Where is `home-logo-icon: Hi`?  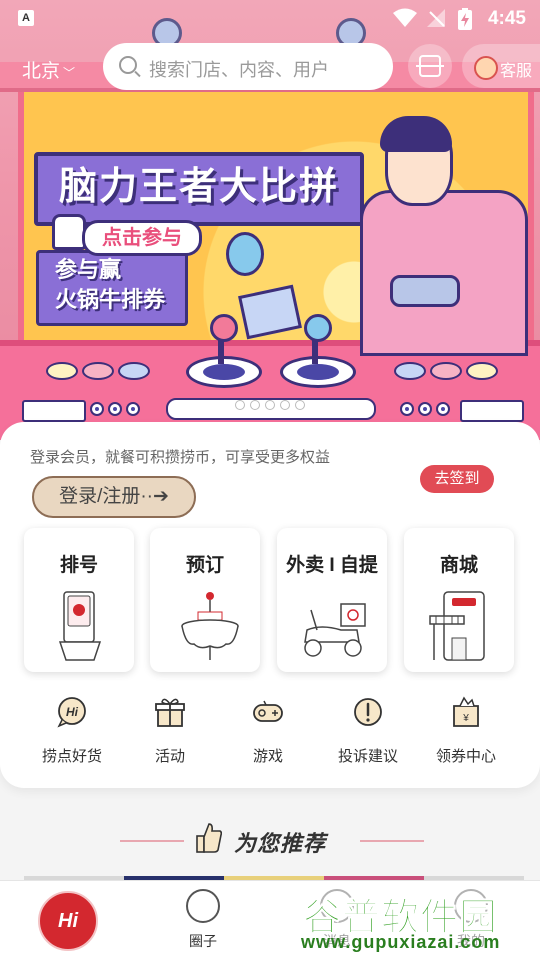
home-logo-icon: Hi is located at coordinates (68, 921).